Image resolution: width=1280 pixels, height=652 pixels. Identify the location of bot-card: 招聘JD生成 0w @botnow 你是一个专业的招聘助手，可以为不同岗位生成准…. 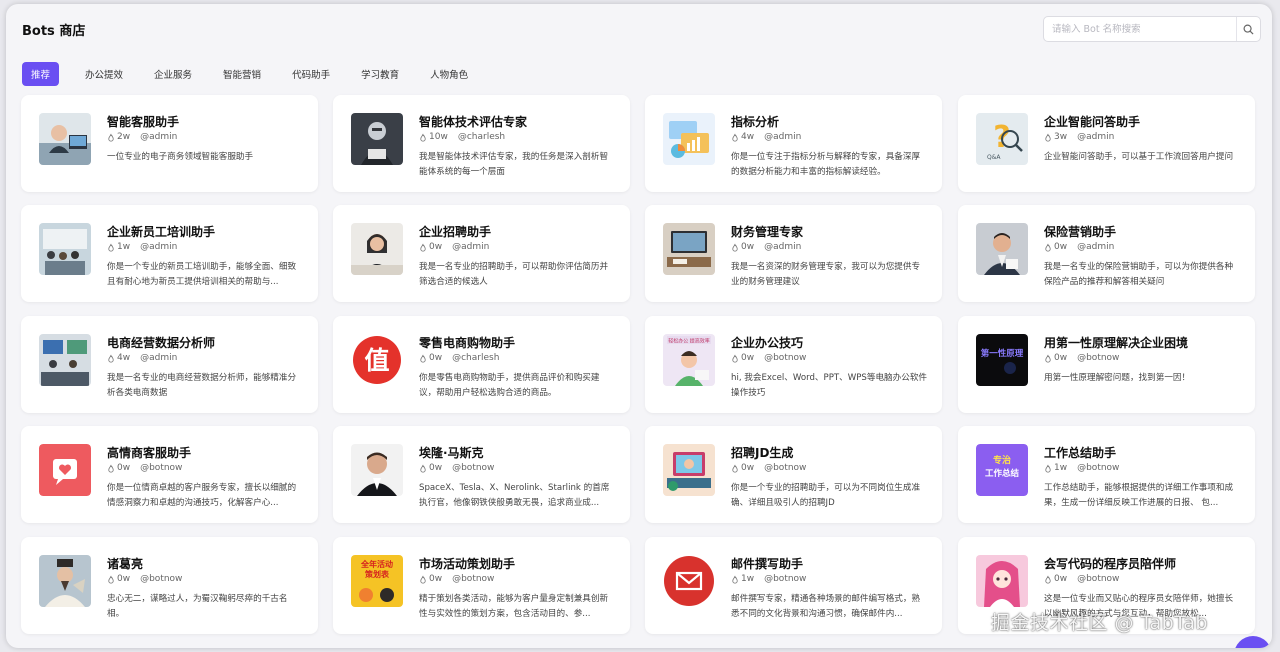
(793, 474).